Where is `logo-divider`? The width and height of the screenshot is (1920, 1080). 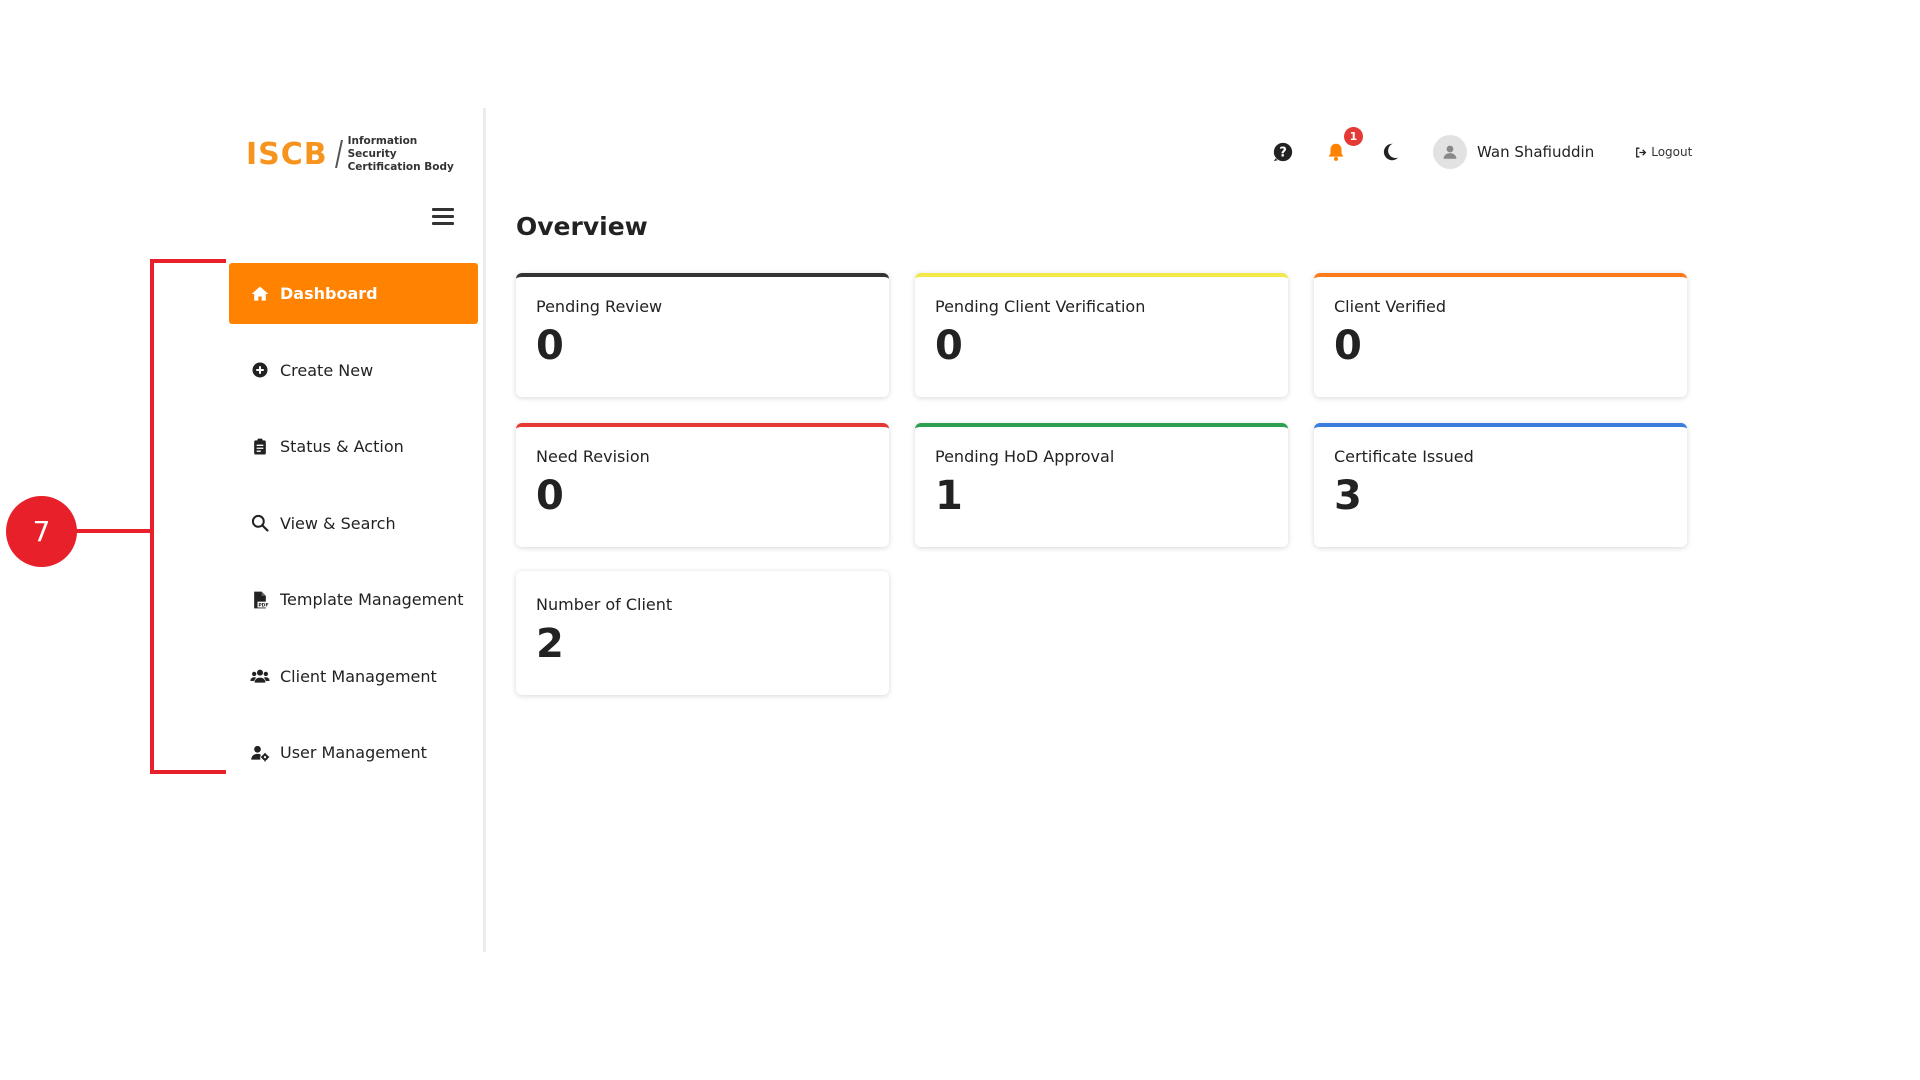
logo-divider is located at coordinates (338, 154).